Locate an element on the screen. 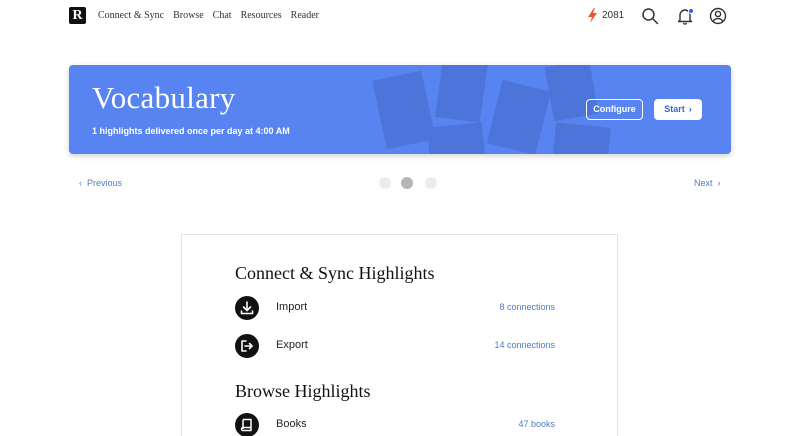  streak-counter: 2081 is located at coordinates (605, 15).